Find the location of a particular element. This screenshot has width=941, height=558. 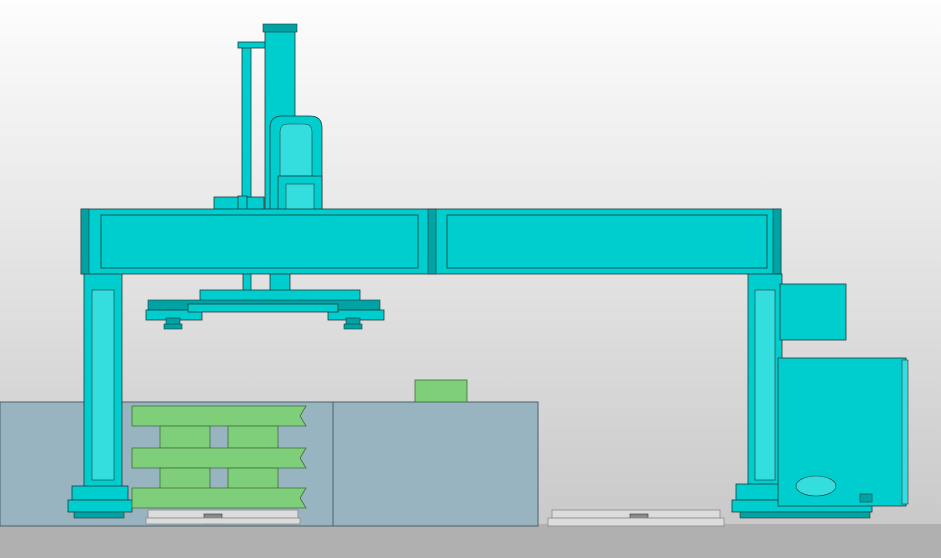

ground-floor is located at coordinates (470, 541).